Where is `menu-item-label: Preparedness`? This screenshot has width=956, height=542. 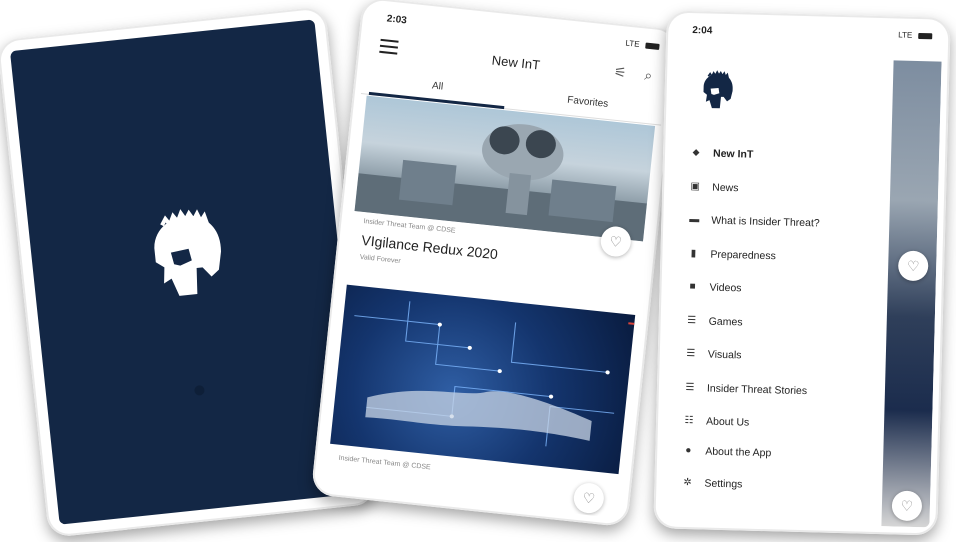 menu-item-label: Preparedness is located at coordinates (743, 255).